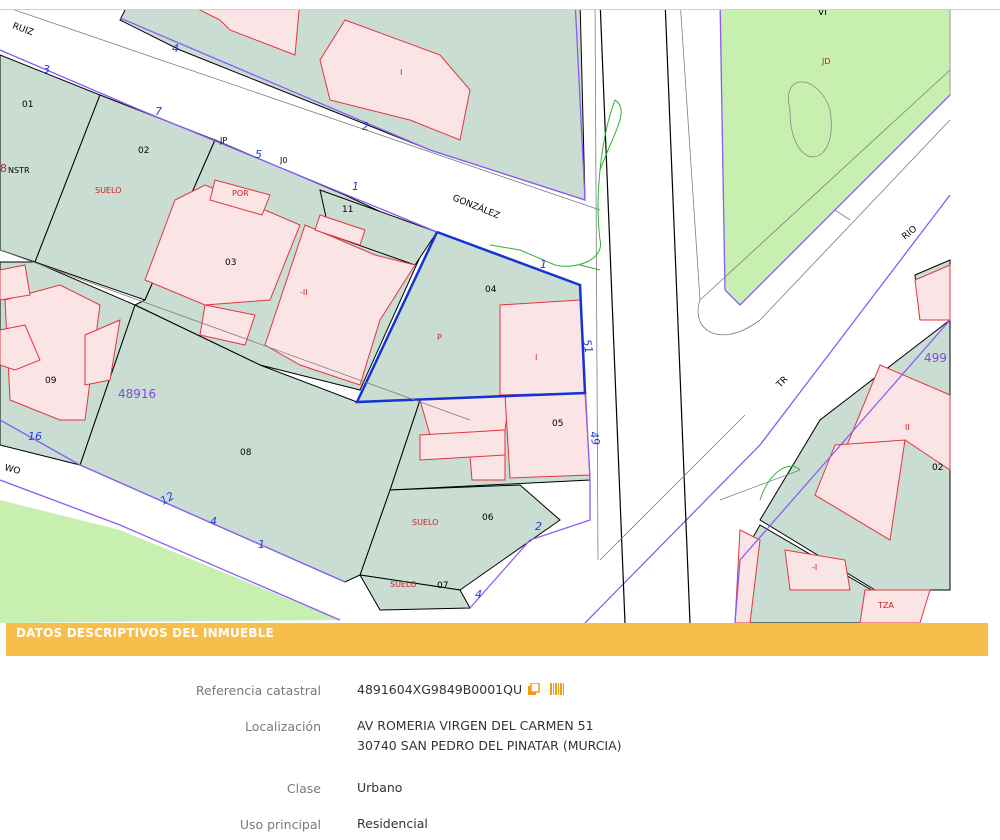 This screenshot has height=840, width=1000. I want to click on map-label-p-04: P, so click(439, 337).